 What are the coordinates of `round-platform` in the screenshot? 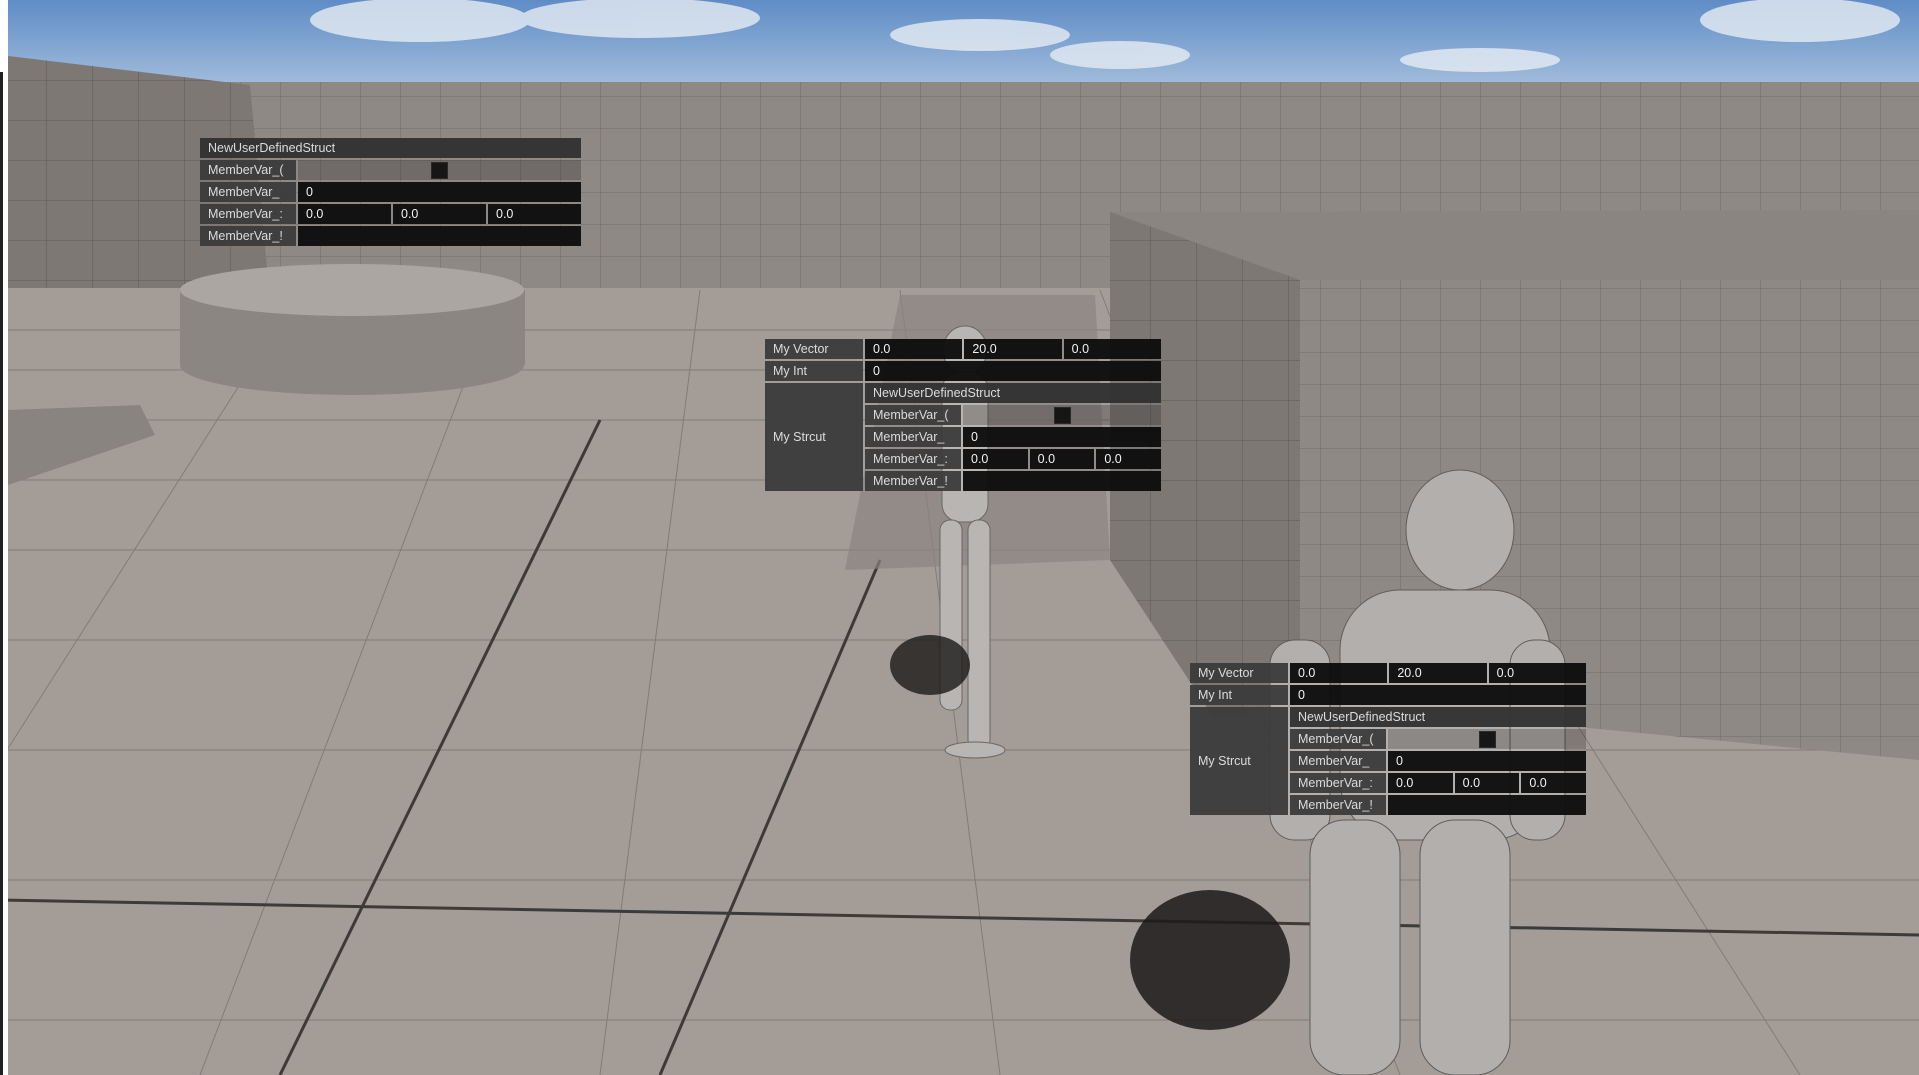 It's located at (352, 329).